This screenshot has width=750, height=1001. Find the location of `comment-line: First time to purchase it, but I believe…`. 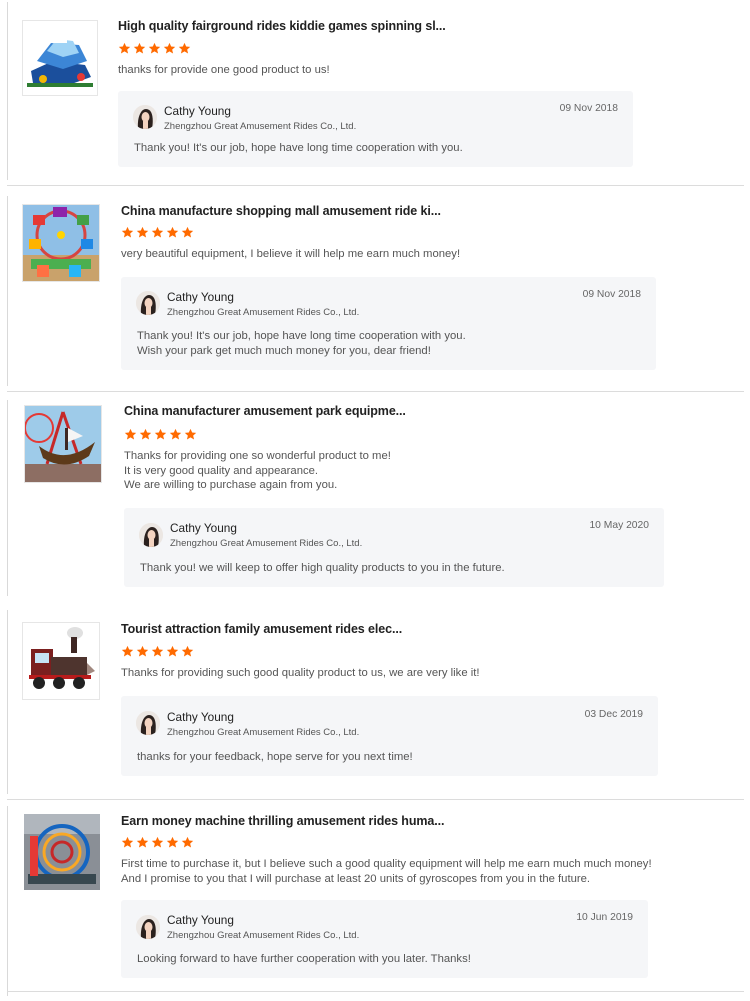

comment-line: First time to purchase it, but I believe… is located at coordinates (386, 864).